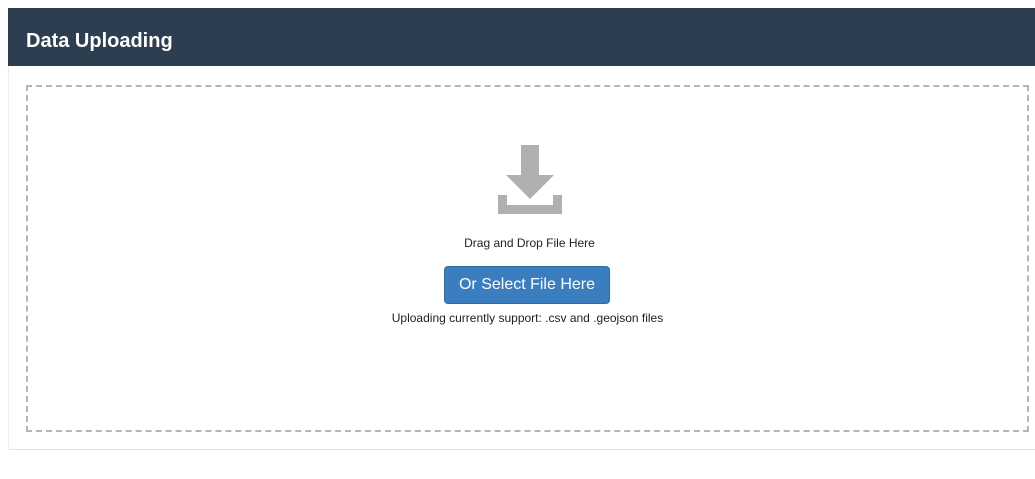  Describe the element at coordinates (527, 285) in the screenshot. I see `select-file-button: Or Select File Here` at that location.